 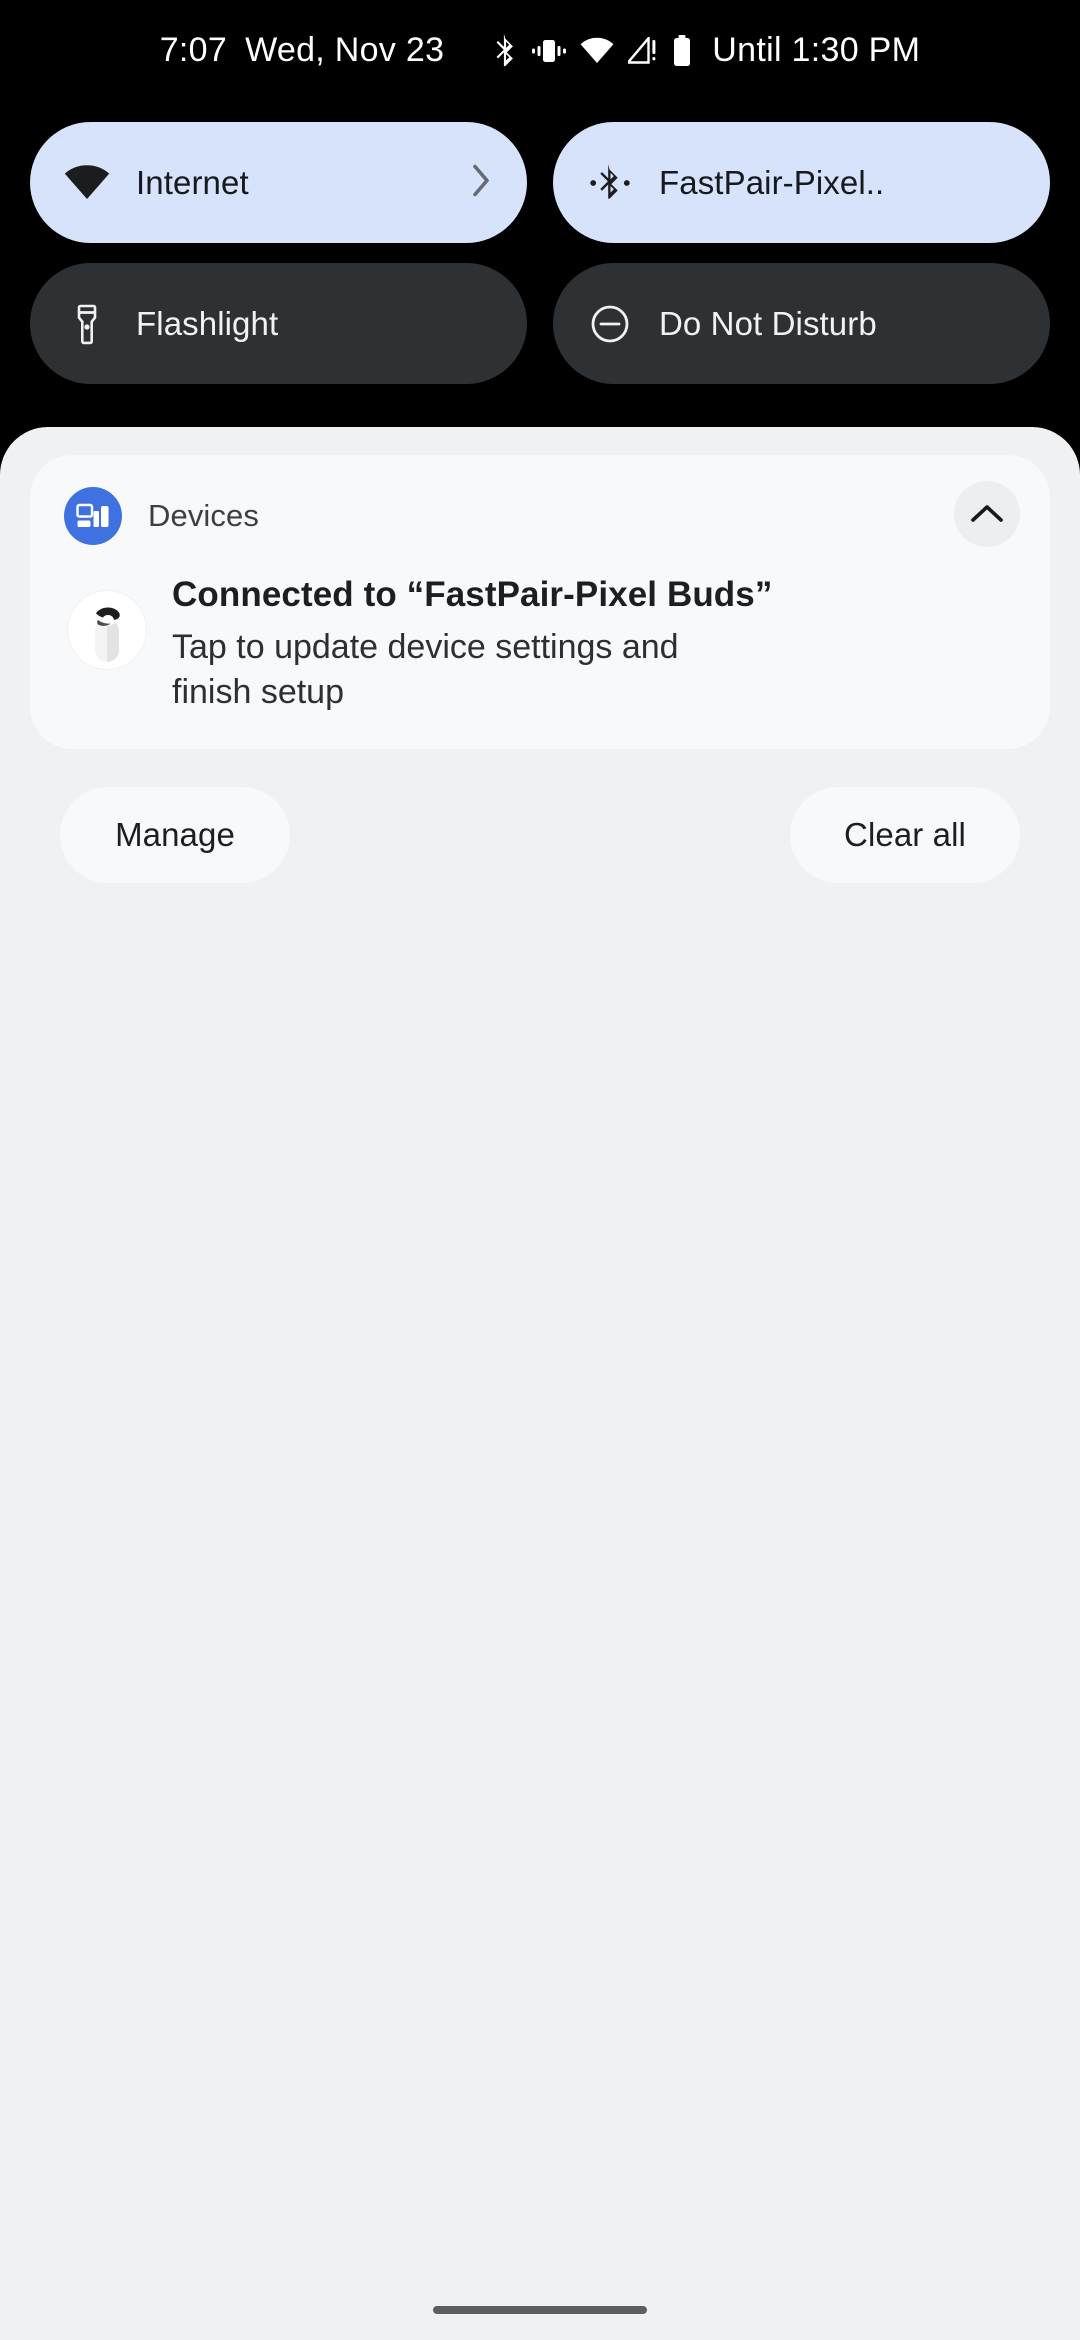 I want to click on chevron-right-icon, so click(x=482, y=182).